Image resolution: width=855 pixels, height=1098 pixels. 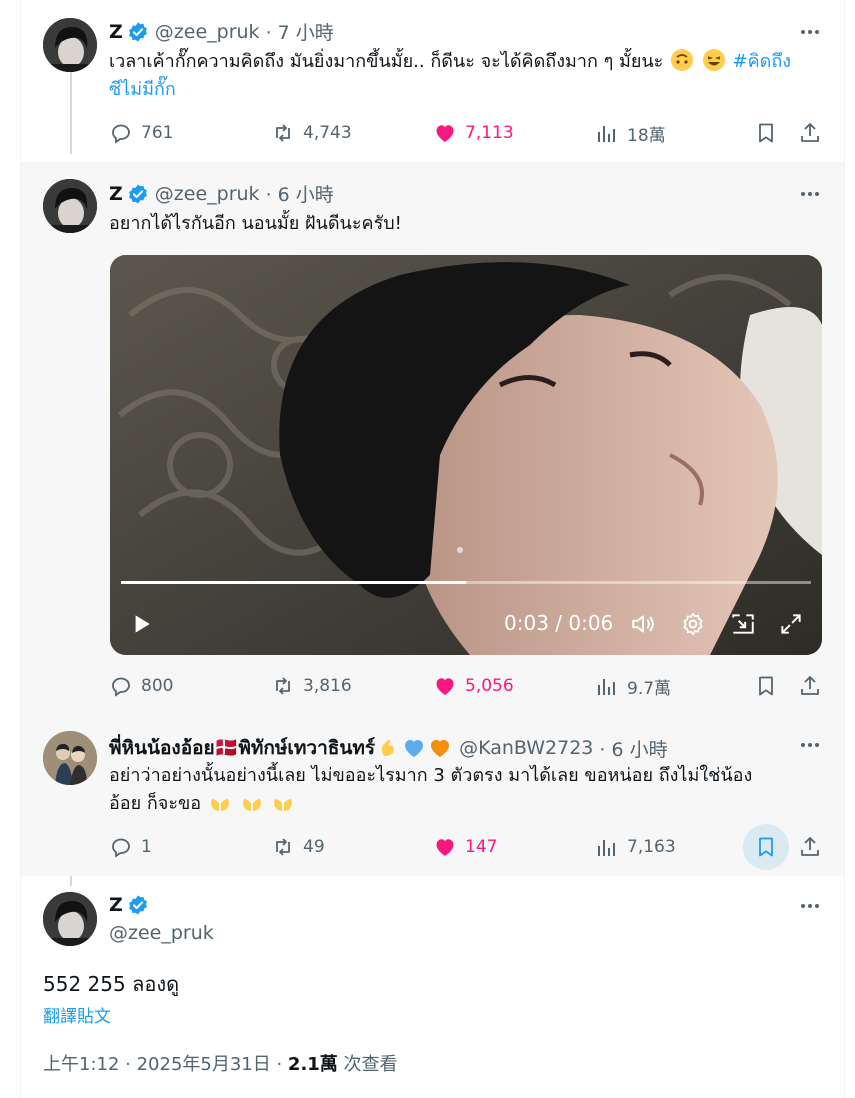 What do you see at coordinates (242, 748) in the screenshot?
I see `author-name: พี่หินน้องอ้อย🇩🇰พิทักษ์เทวาธินทร์` at bounding box center [242, 748].